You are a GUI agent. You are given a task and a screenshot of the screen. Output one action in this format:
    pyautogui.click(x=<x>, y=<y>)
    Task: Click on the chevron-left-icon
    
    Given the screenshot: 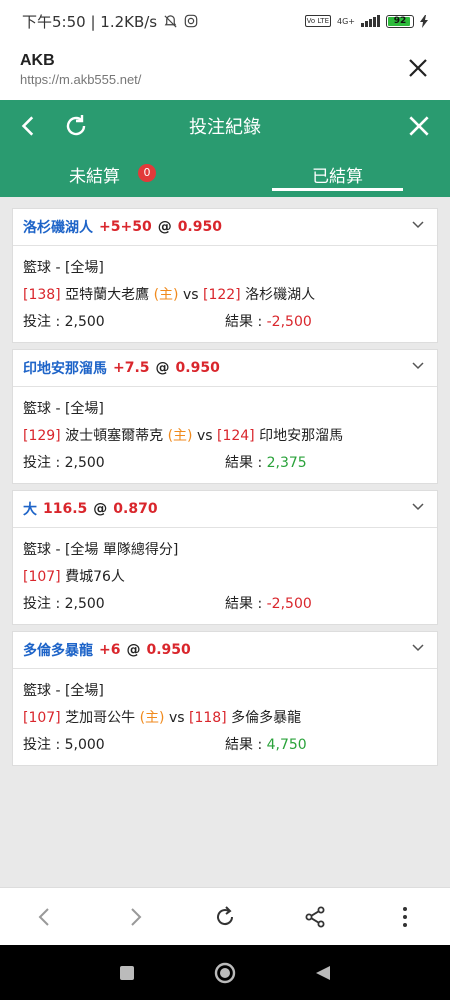 What is the action you would take?
    pyautogui.click(x=43, y=916)
    